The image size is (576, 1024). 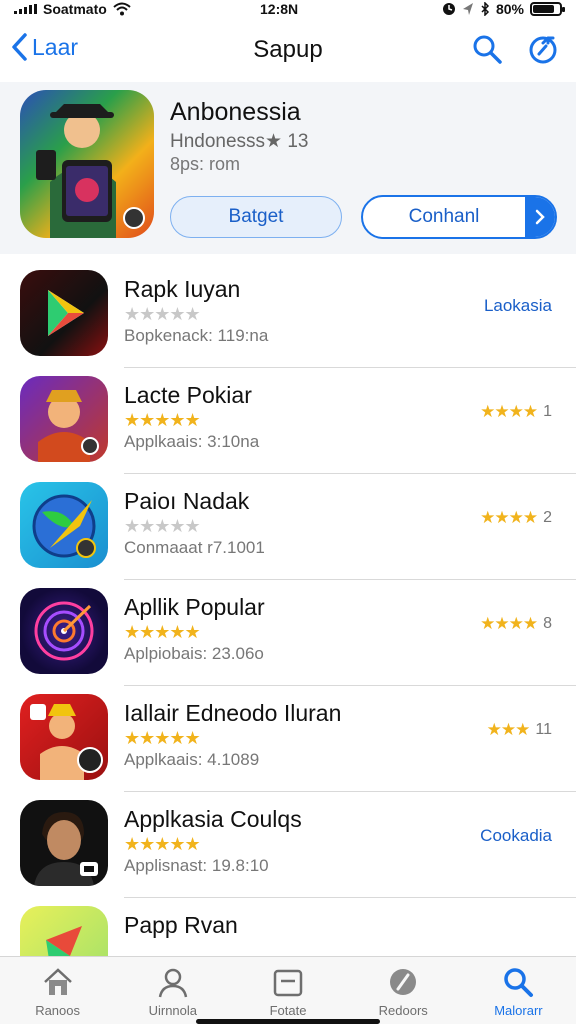 What do you see at coordinates (57, 1010) in the screenshot?
I see `tab-label: Ranoos` at bounding box center [57, 1010].